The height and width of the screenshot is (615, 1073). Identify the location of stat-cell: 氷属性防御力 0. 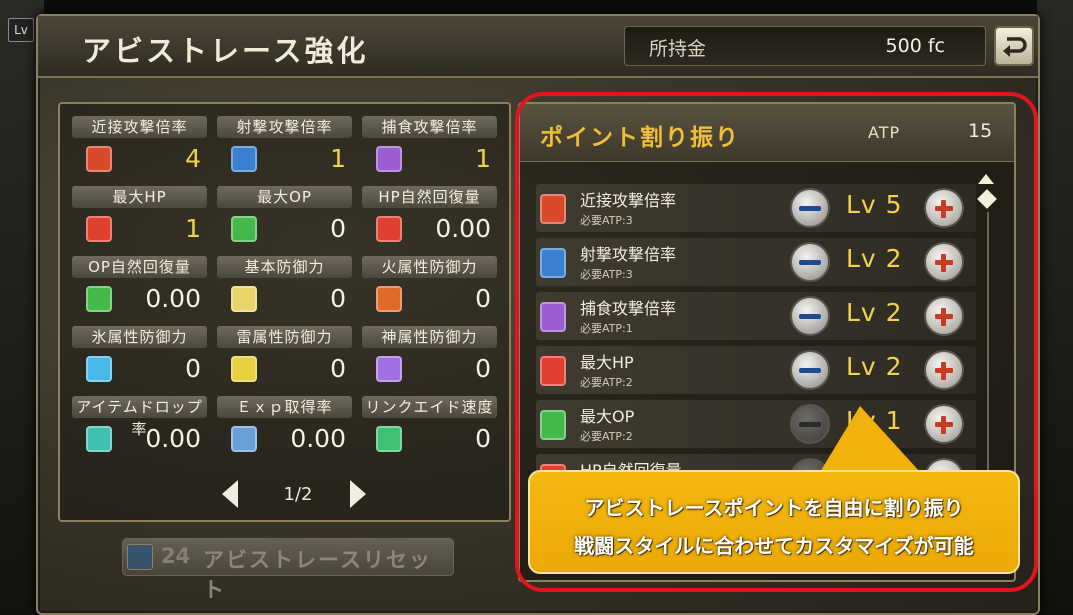
(139, 358).